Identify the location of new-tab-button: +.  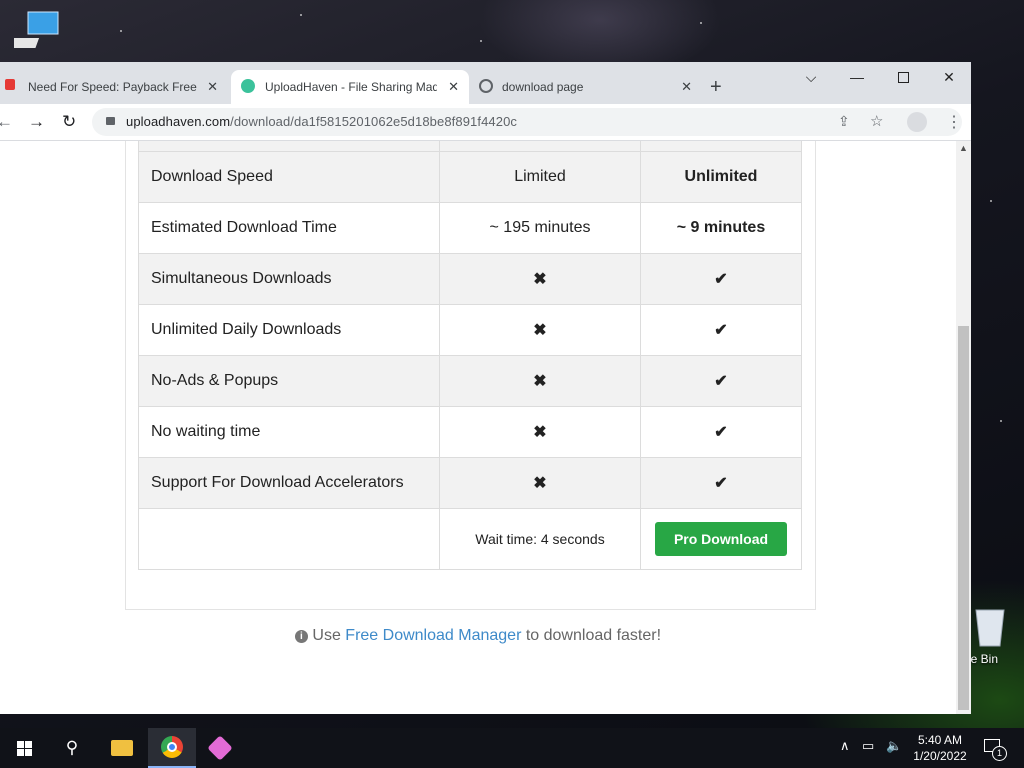
(725, 87).